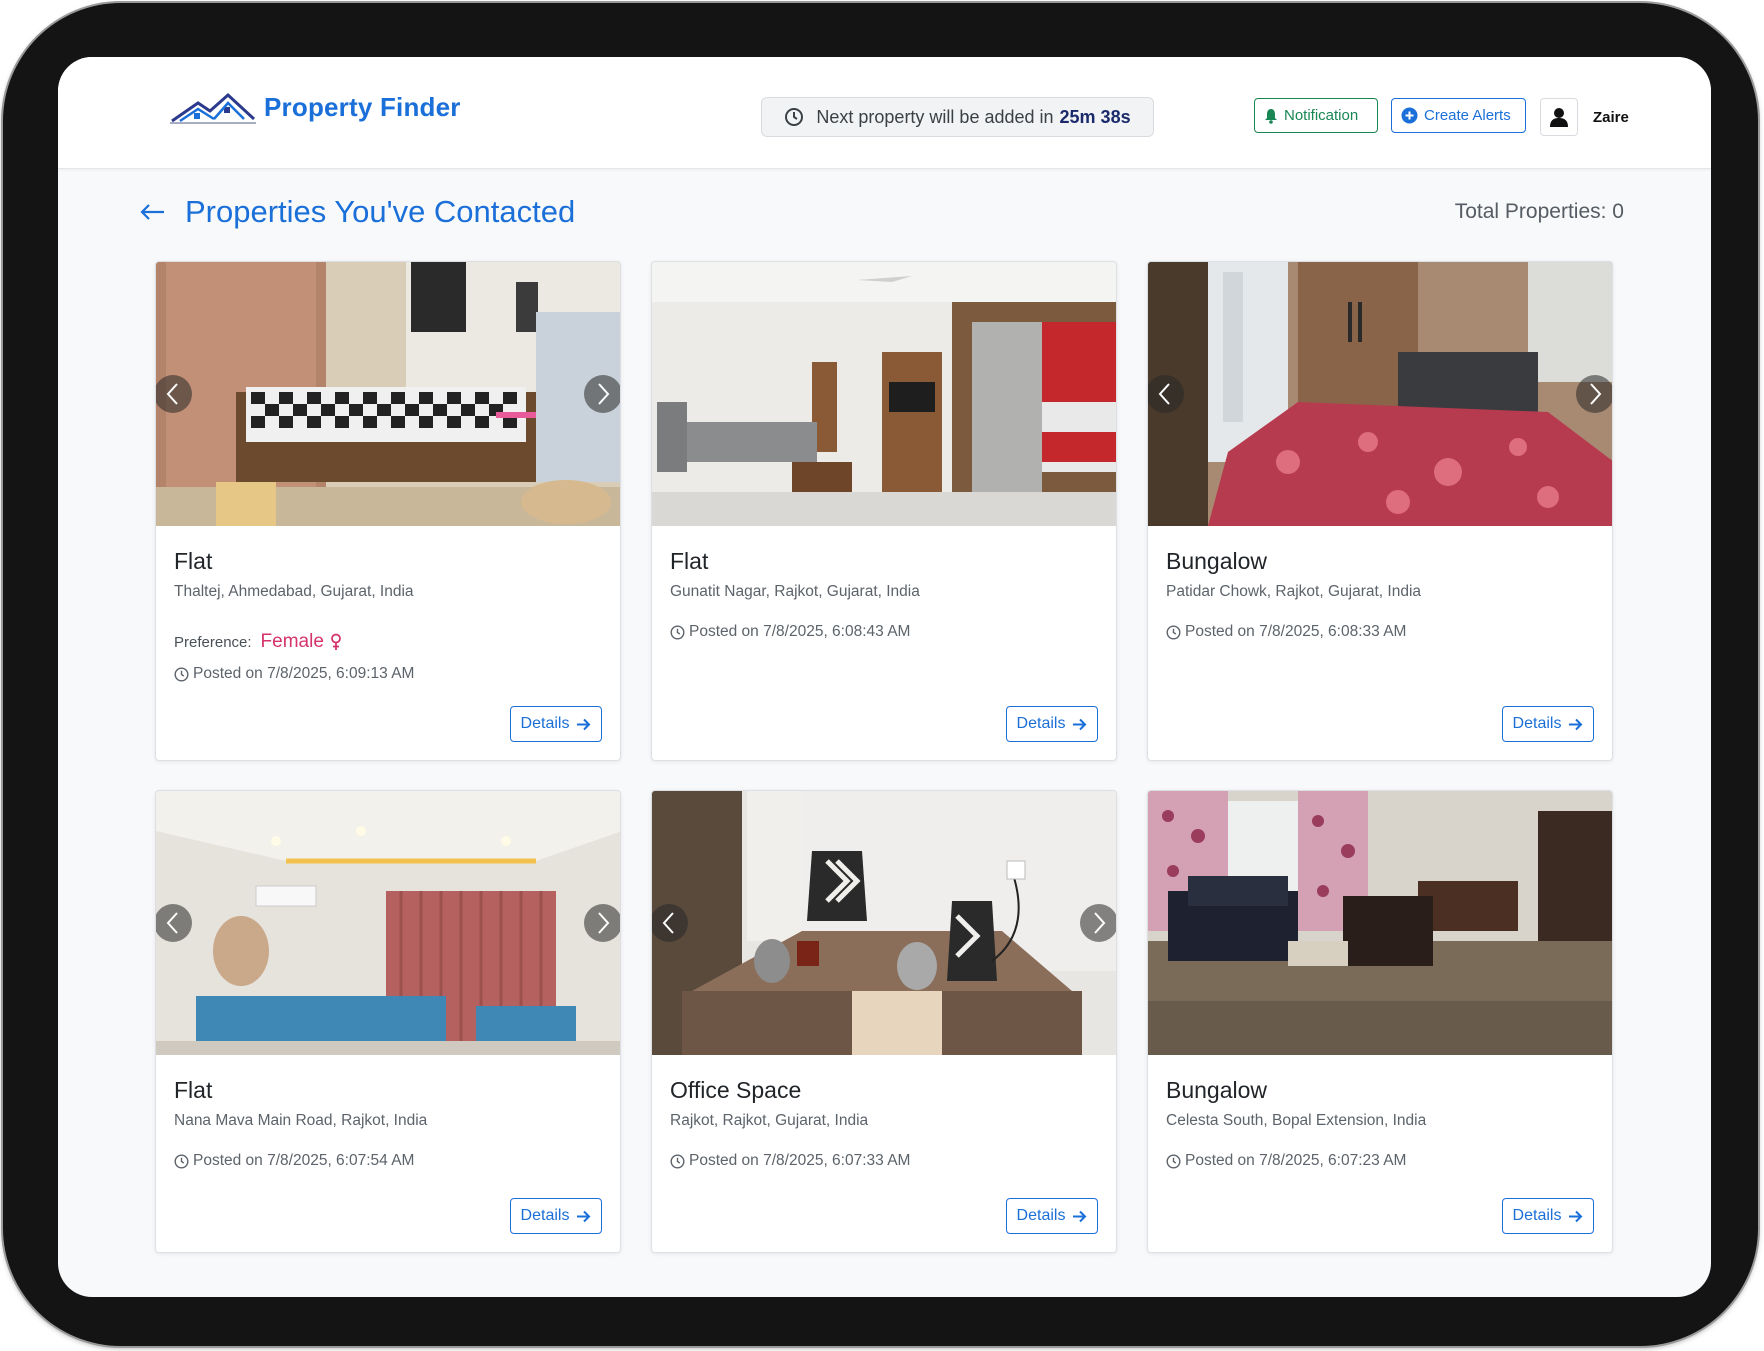  Describe the element at coordinates (769, 1120) in the screenshot. I see `property-location: Rajkot, Rajkot, Gujarat, India` at that location.